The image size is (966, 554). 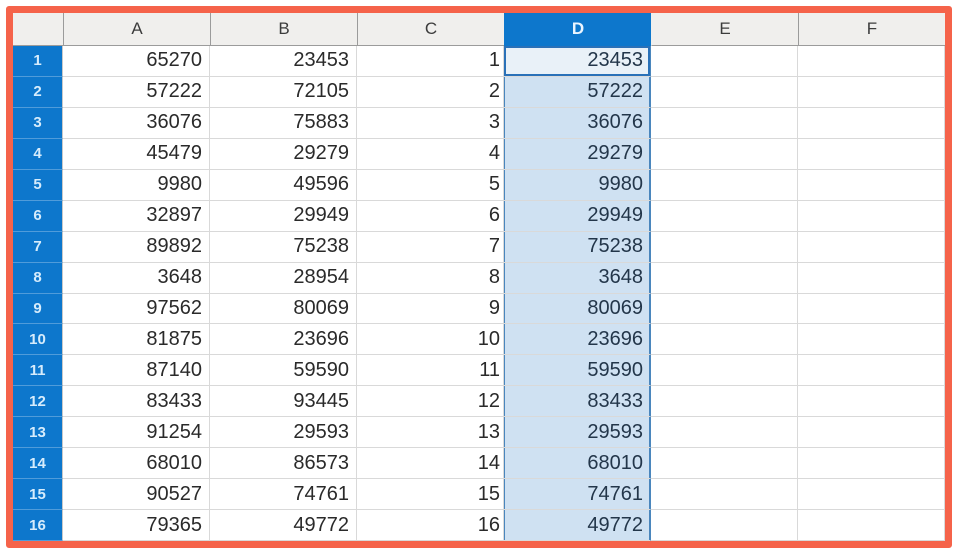 What do you see at coordinates (38, 29) in the screenshot?
I see `select-all-corner` at bounding box center [38, 29].